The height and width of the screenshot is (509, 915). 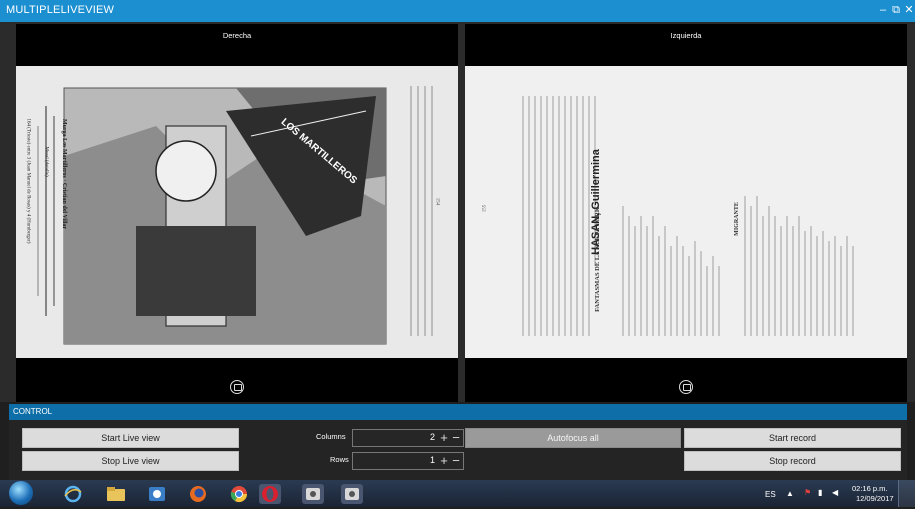 I want to click on flag-icon: ⚑, so click(x=807, y=492).